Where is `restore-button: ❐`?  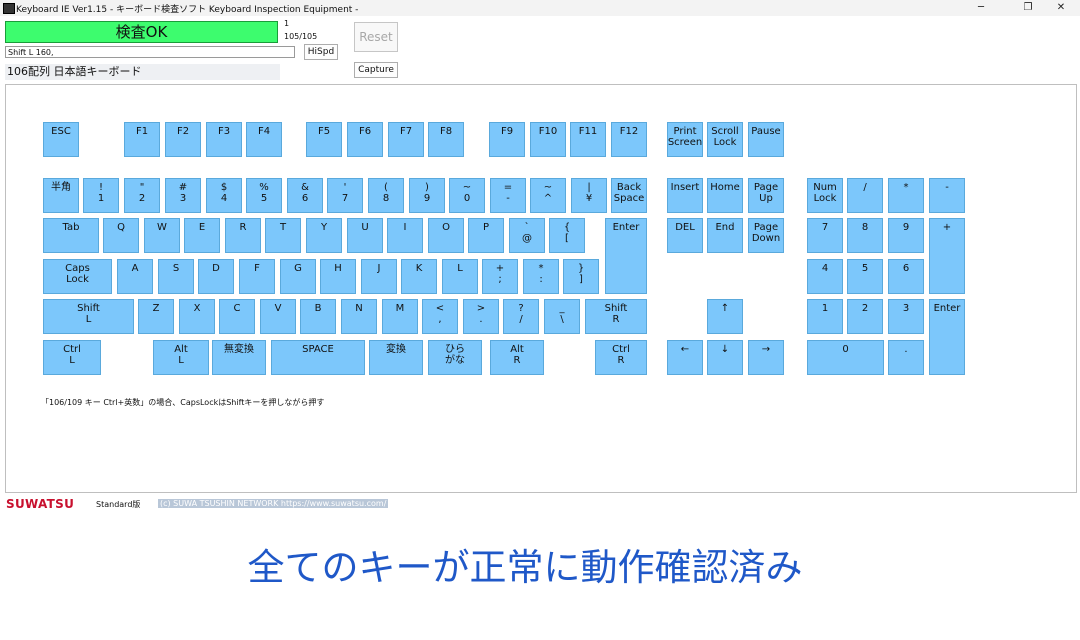 restore-button: ❐ is located at coordinates (1028, 8).